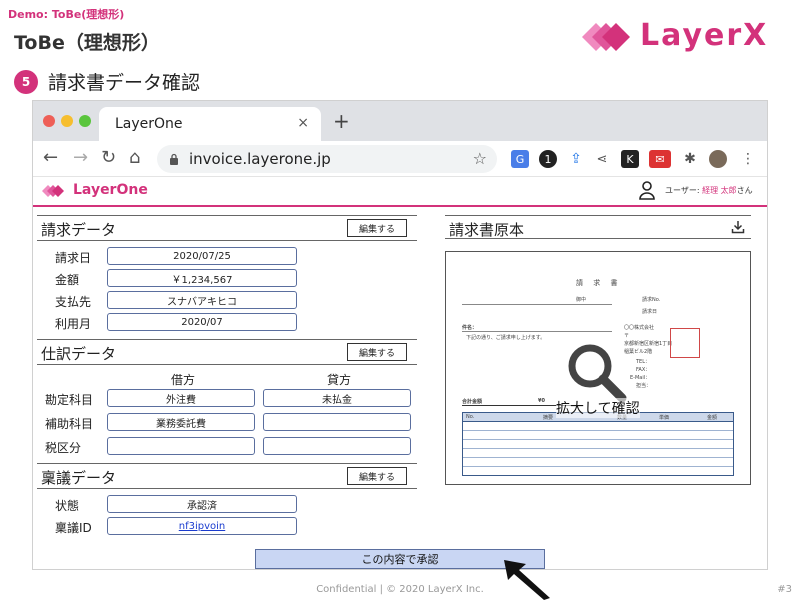  What do you see at coordinates (337, 446) in the screenshot?
I see `tax-credit-field` at bounding box center [337, 446].